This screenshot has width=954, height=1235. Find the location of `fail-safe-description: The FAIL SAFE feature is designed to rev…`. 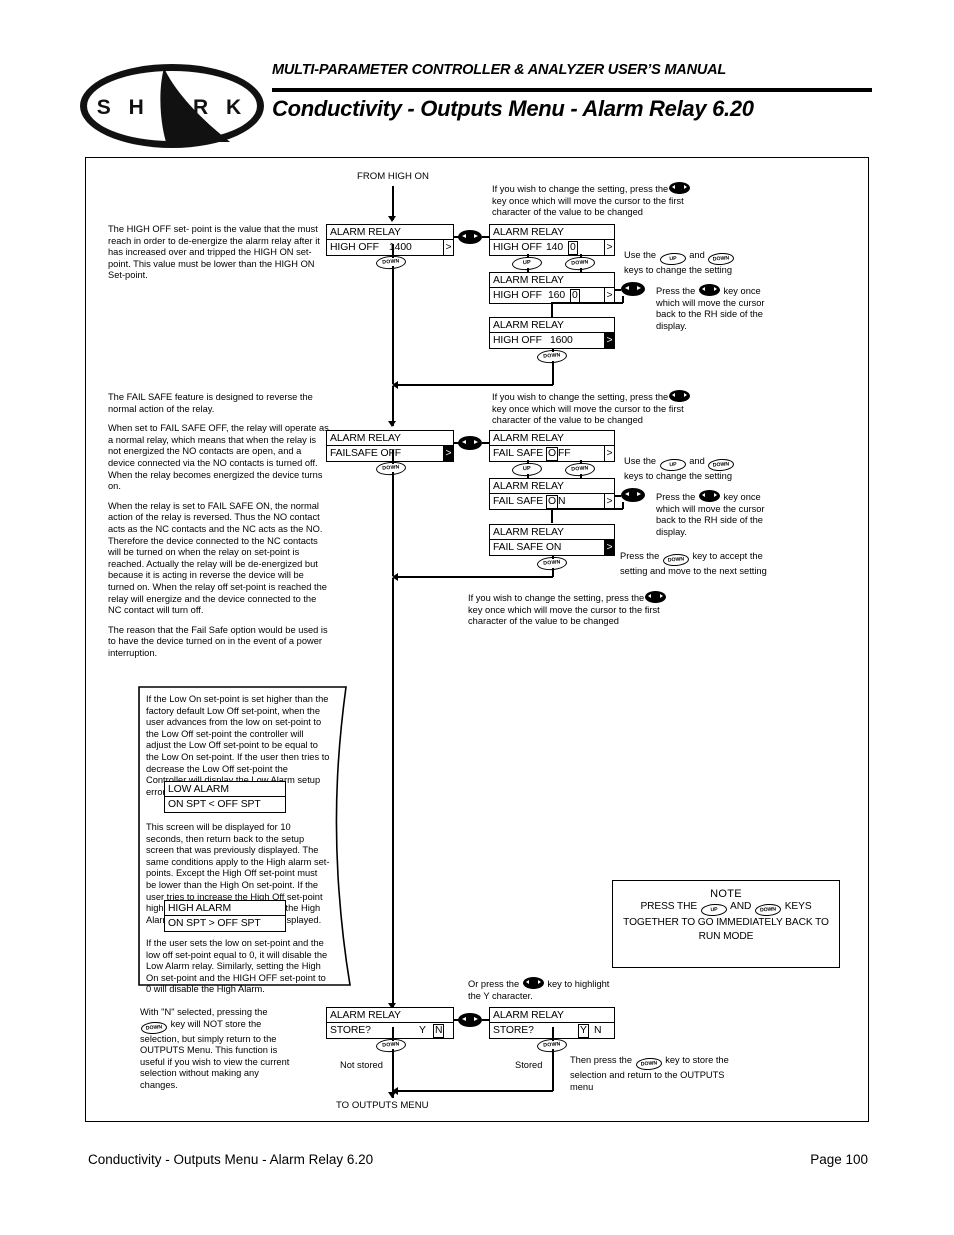

fail-safe-description: The FAIL SAFE feature is designed to rev… is located at coordinates (218, 525).